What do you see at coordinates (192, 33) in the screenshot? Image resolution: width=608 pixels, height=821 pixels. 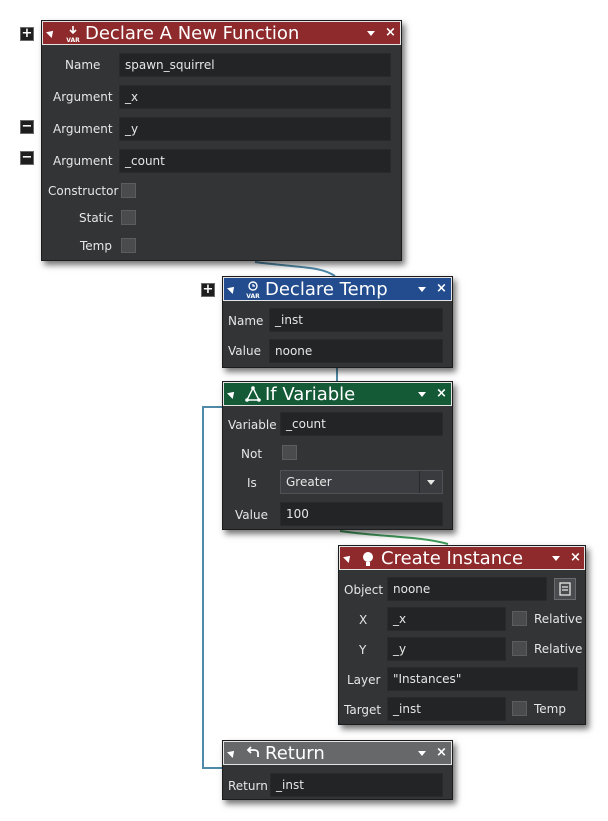 I see `block-title: Declare A New Function` at bounding box center [192, 33].